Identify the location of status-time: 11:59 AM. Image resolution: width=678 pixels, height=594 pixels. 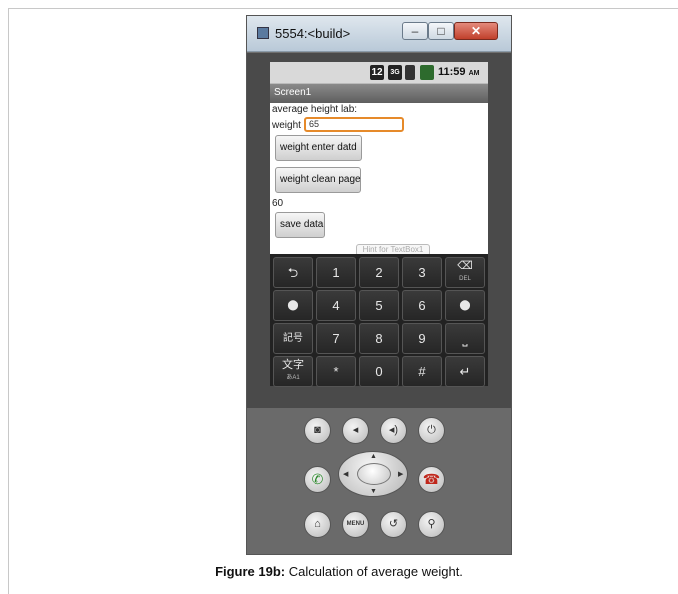
(458, 72).